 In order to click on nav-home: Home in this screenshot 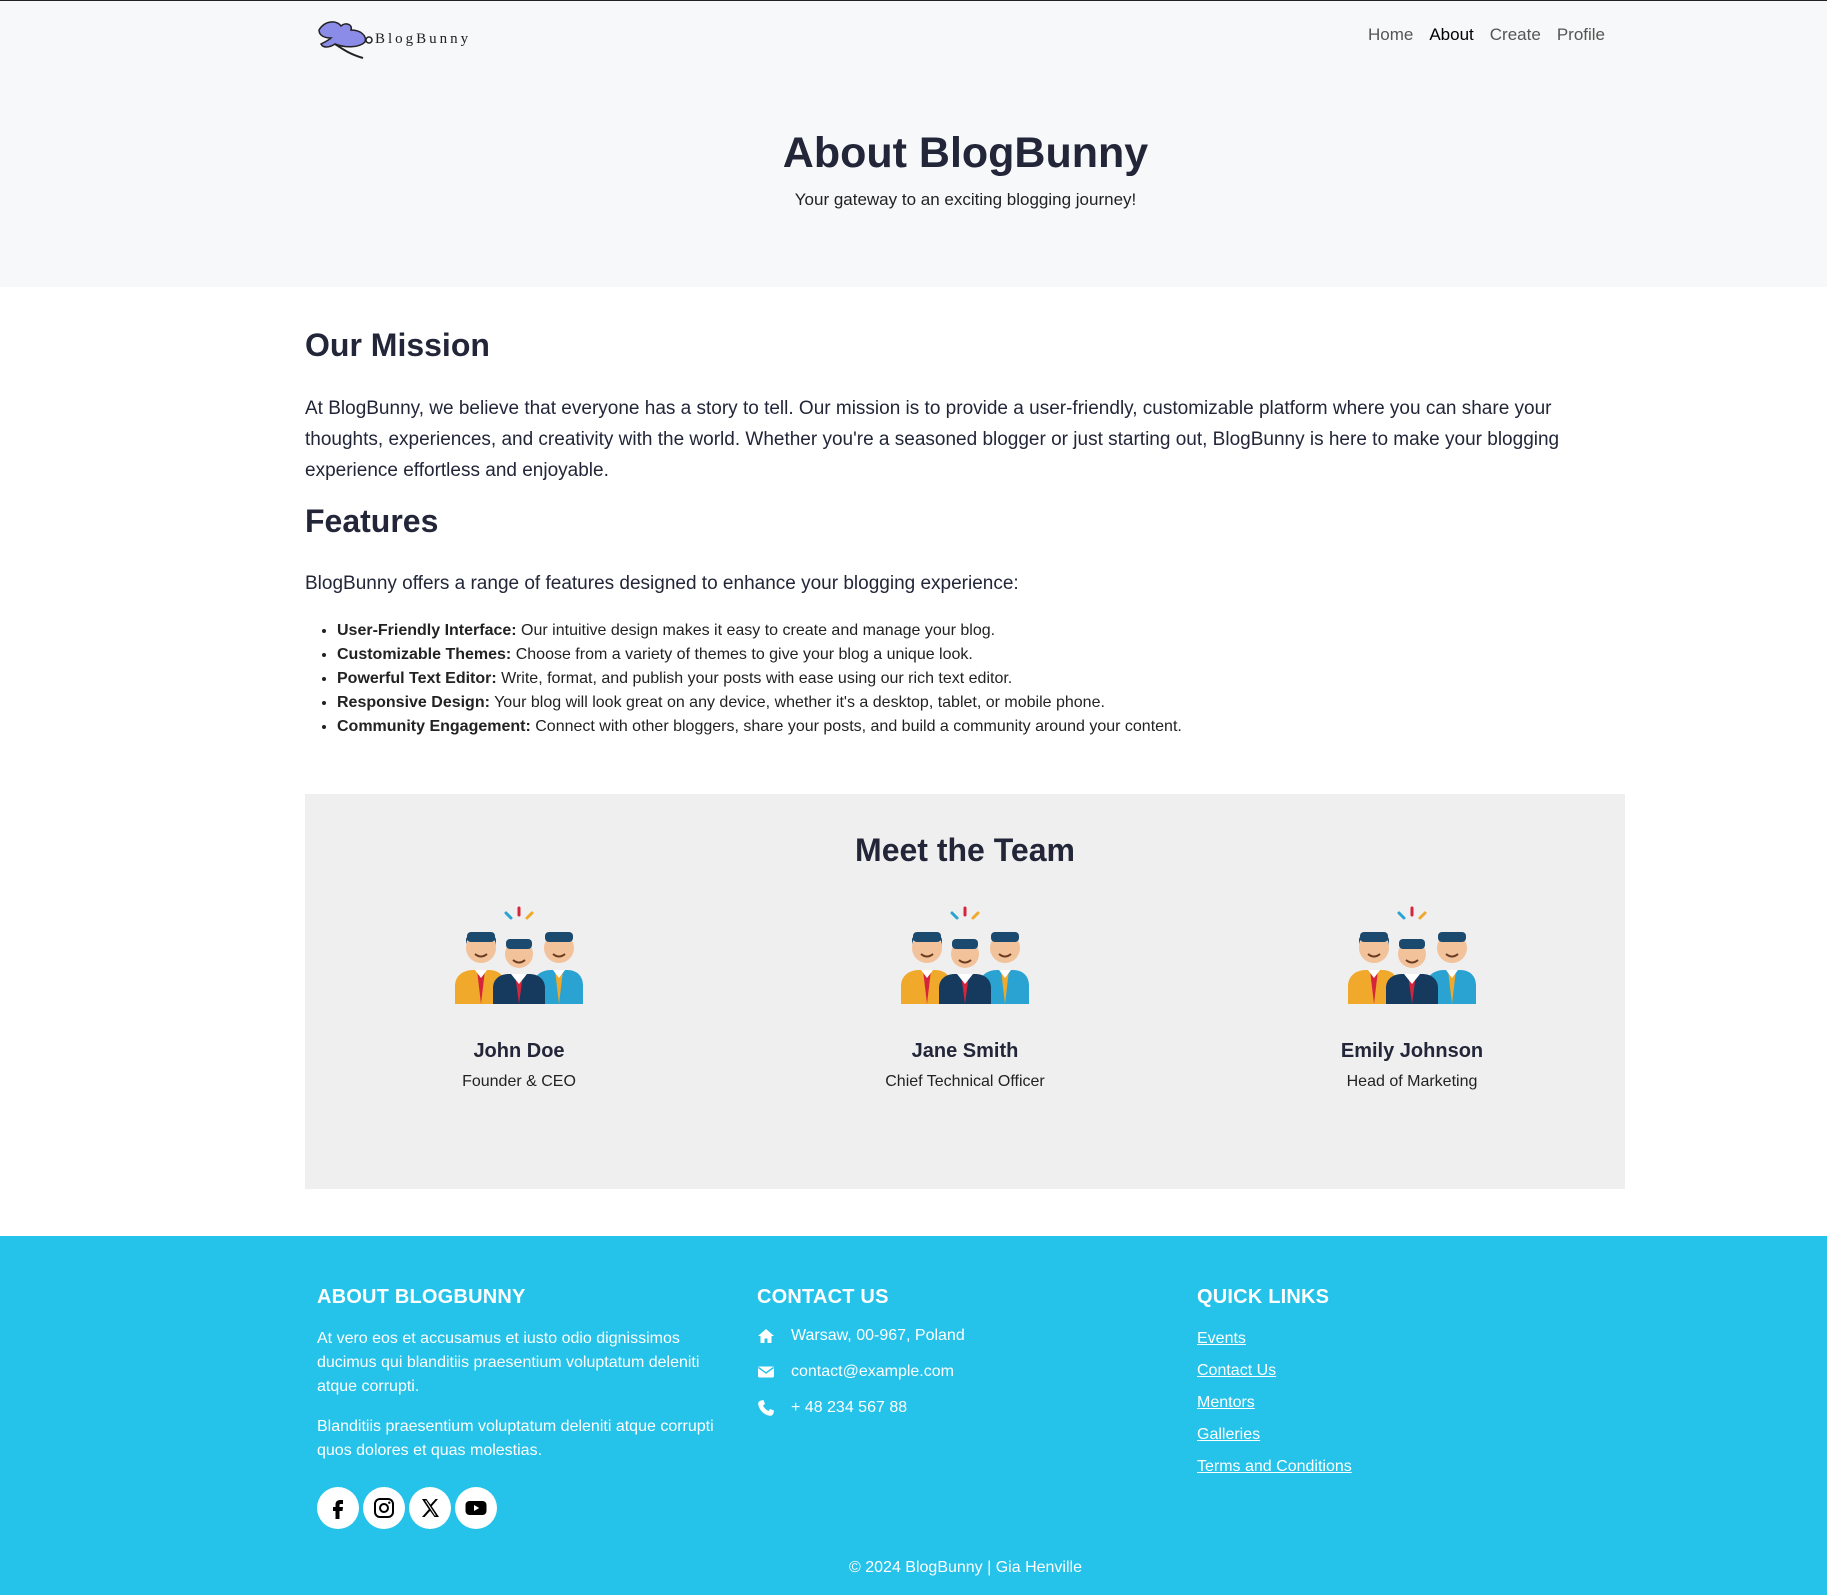, I will do `click(1390, 35)`.